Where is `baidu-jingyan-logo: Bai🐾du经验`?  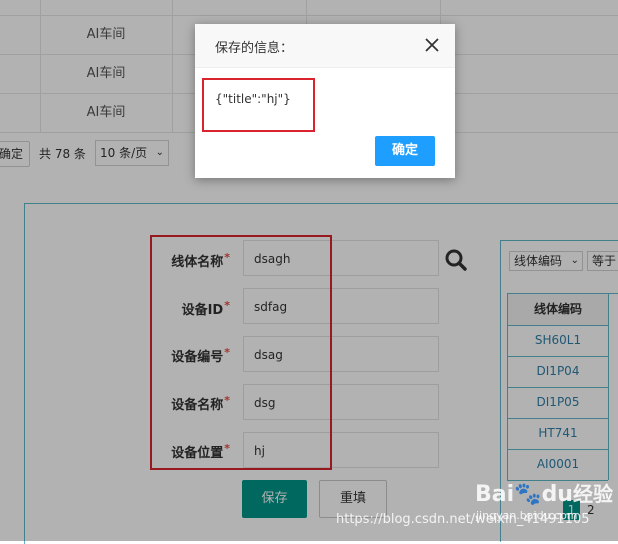
baidu-jingyan-logo: Bai🐾du经验 is located at coordinates (544, 494).